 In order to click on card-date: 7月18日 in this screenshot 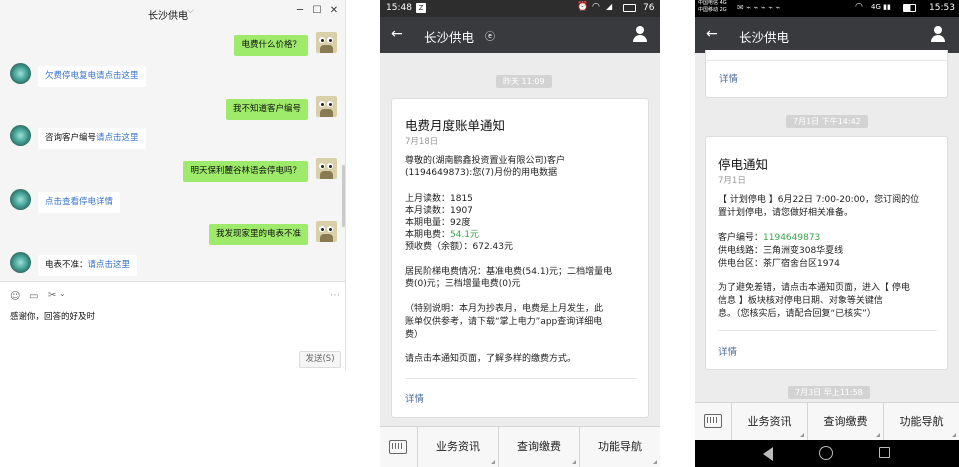, I will do `click(422, 142)`.